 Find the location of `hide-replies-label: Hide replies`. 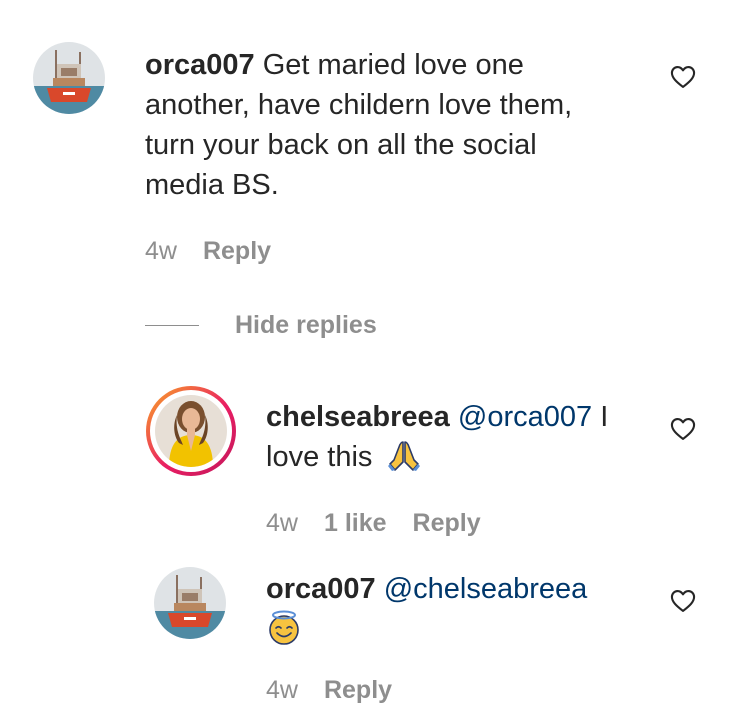

hide-replies-label: Hide replies is located at coordinates (306, 325).